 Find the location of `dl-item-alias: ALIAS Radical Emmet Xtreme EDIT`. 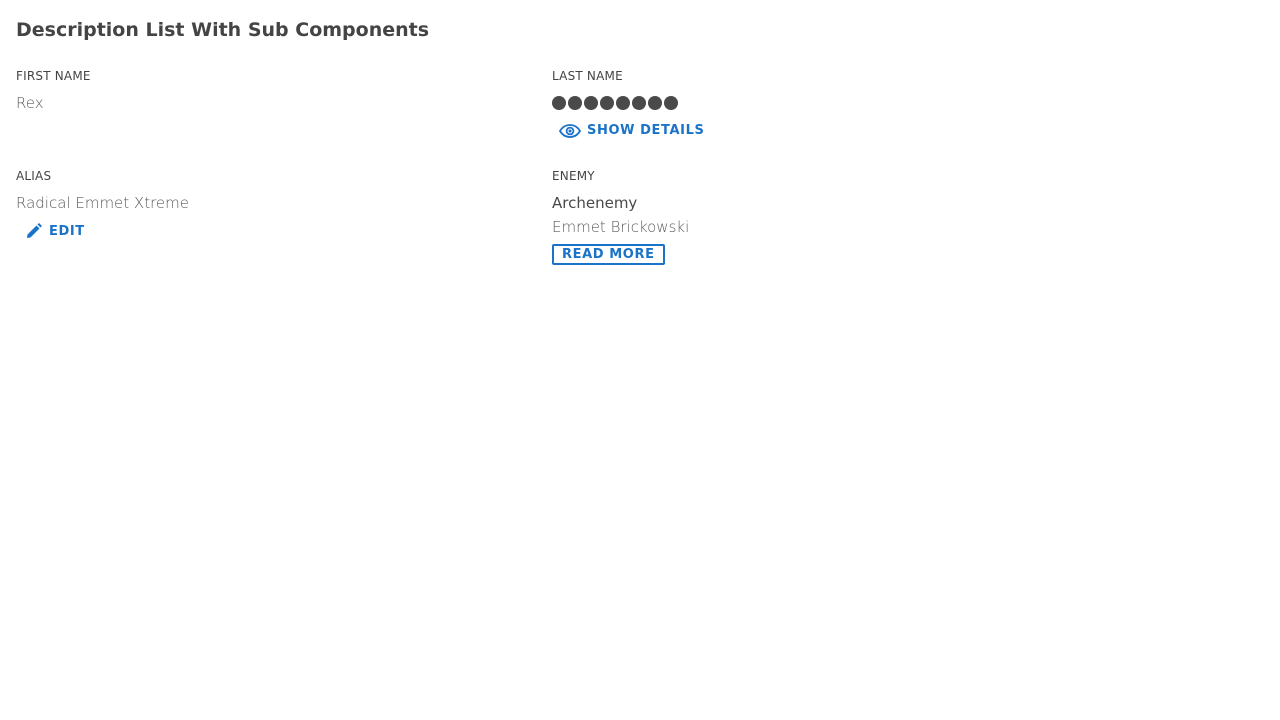

dl-item-alias: ALIAS Radical Emmet Xtreme EDIT is located at coordinates (102, 206).